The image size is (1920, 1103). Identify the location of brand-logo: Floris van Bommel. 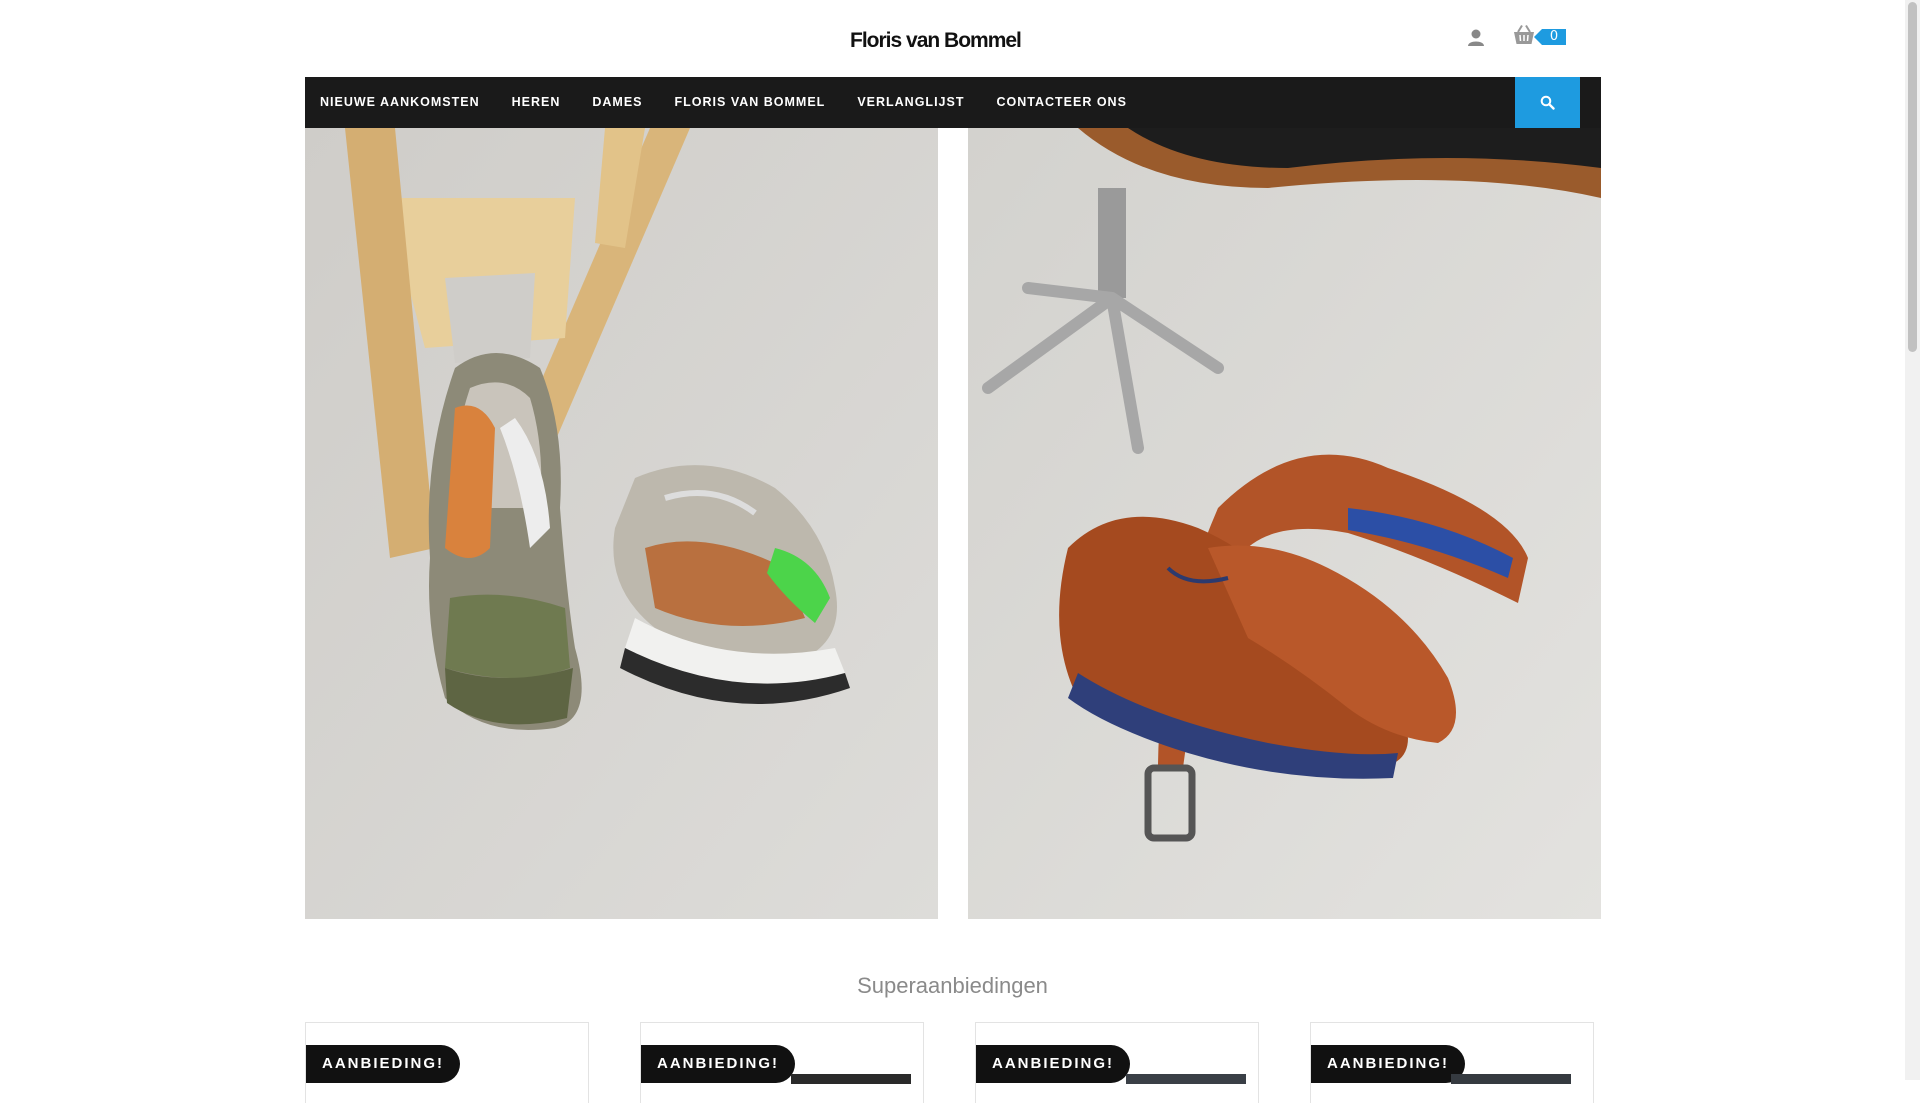
(951, 40).